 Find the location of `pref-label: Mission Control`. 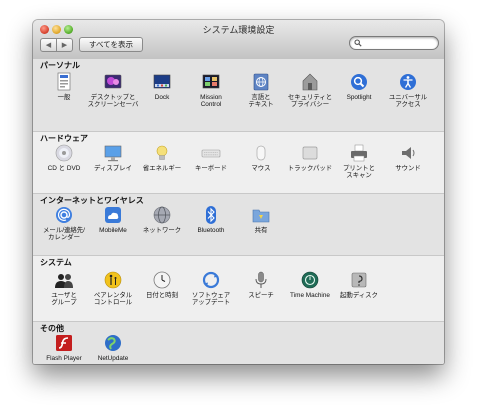

pref-label: Mission Control is located at coordinates (211, 101).